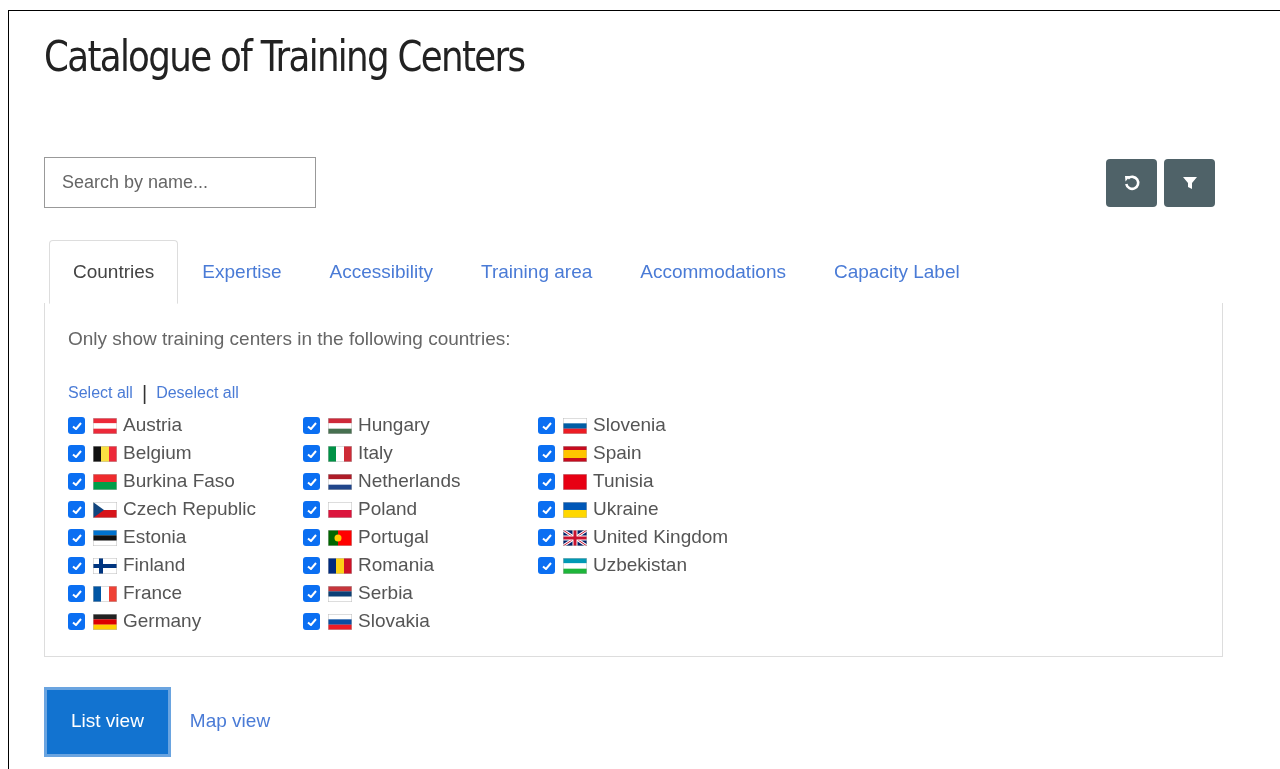 The image size is (1280, 769). What do you see at coordinates (396, 565) in the screenshot?
I see `country-label: Romania` at bounding box center [396, 565].